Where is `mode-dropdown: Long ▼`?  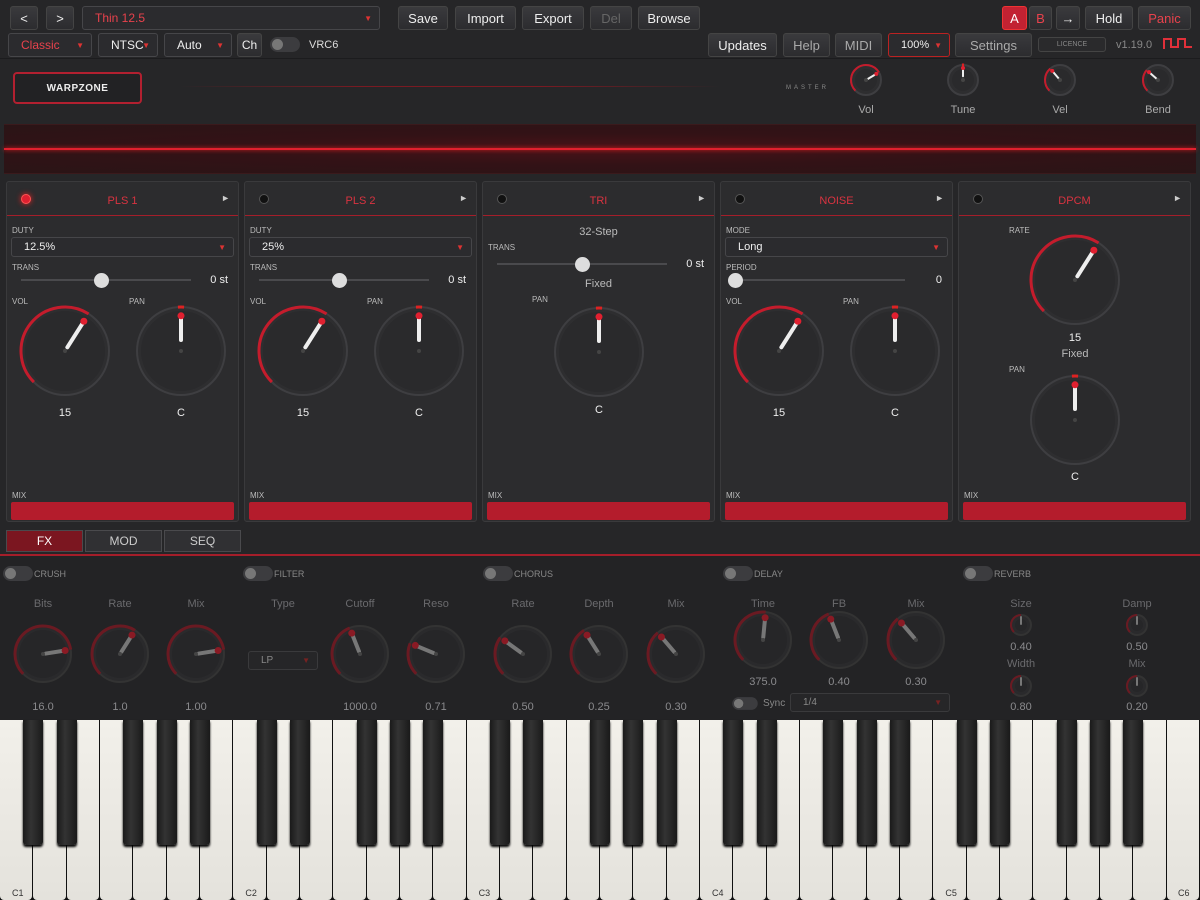
mode-dropdown: Long ▼ is located at coordinates (836, 247).